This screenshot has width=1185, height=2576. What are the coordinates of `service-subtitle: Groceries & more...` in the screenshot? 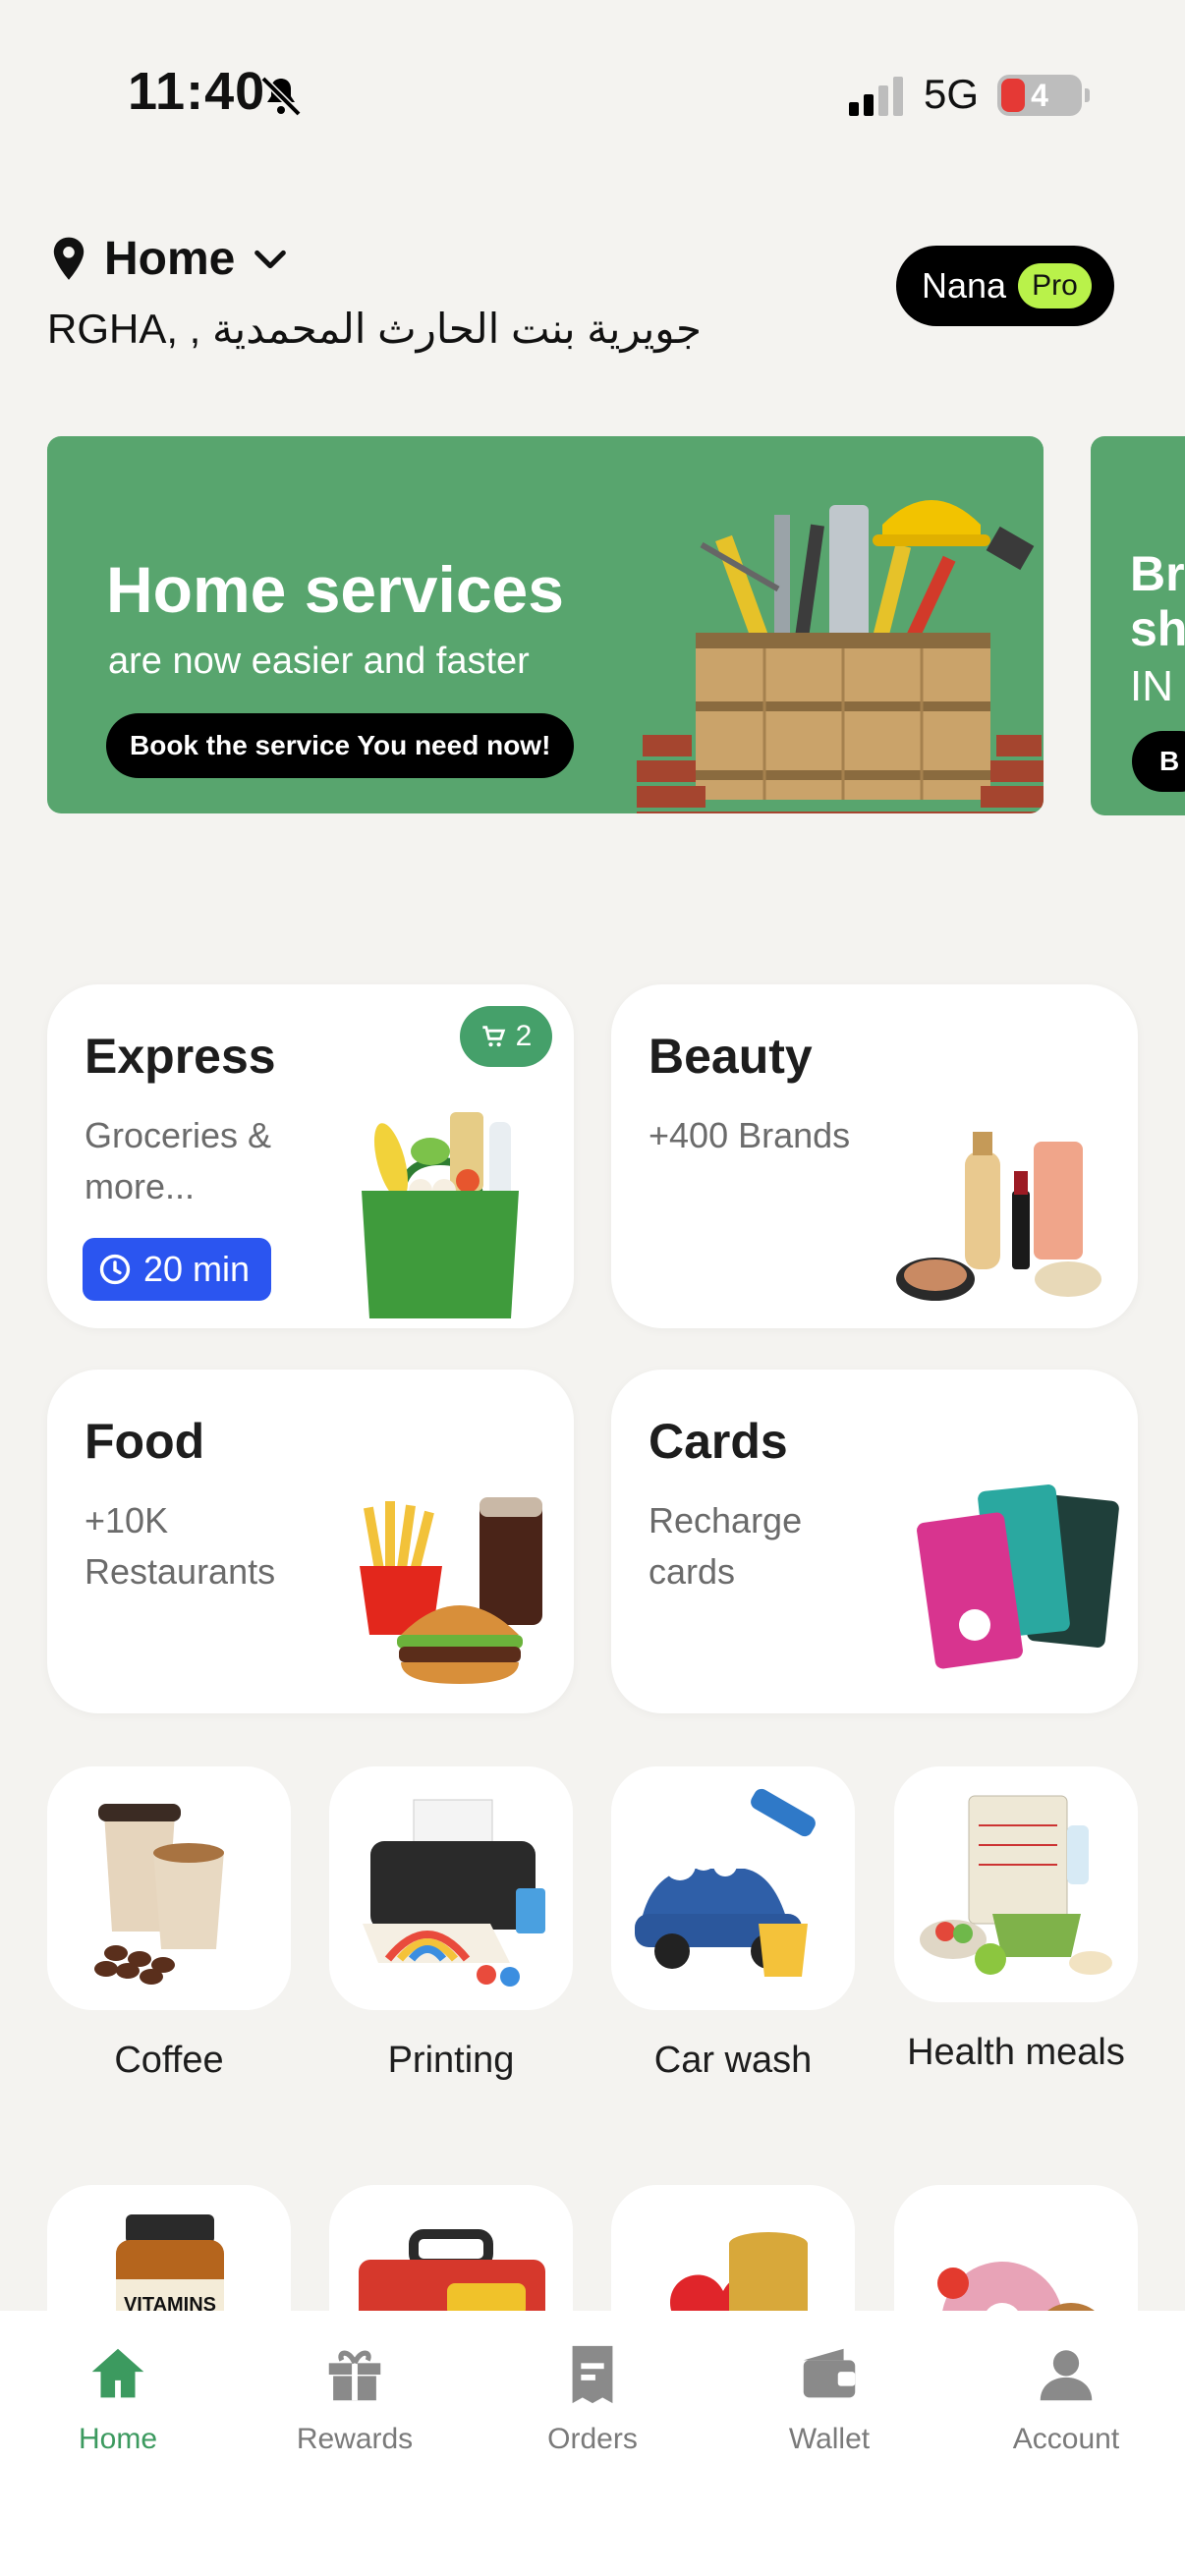 It's located at (179, 1160).